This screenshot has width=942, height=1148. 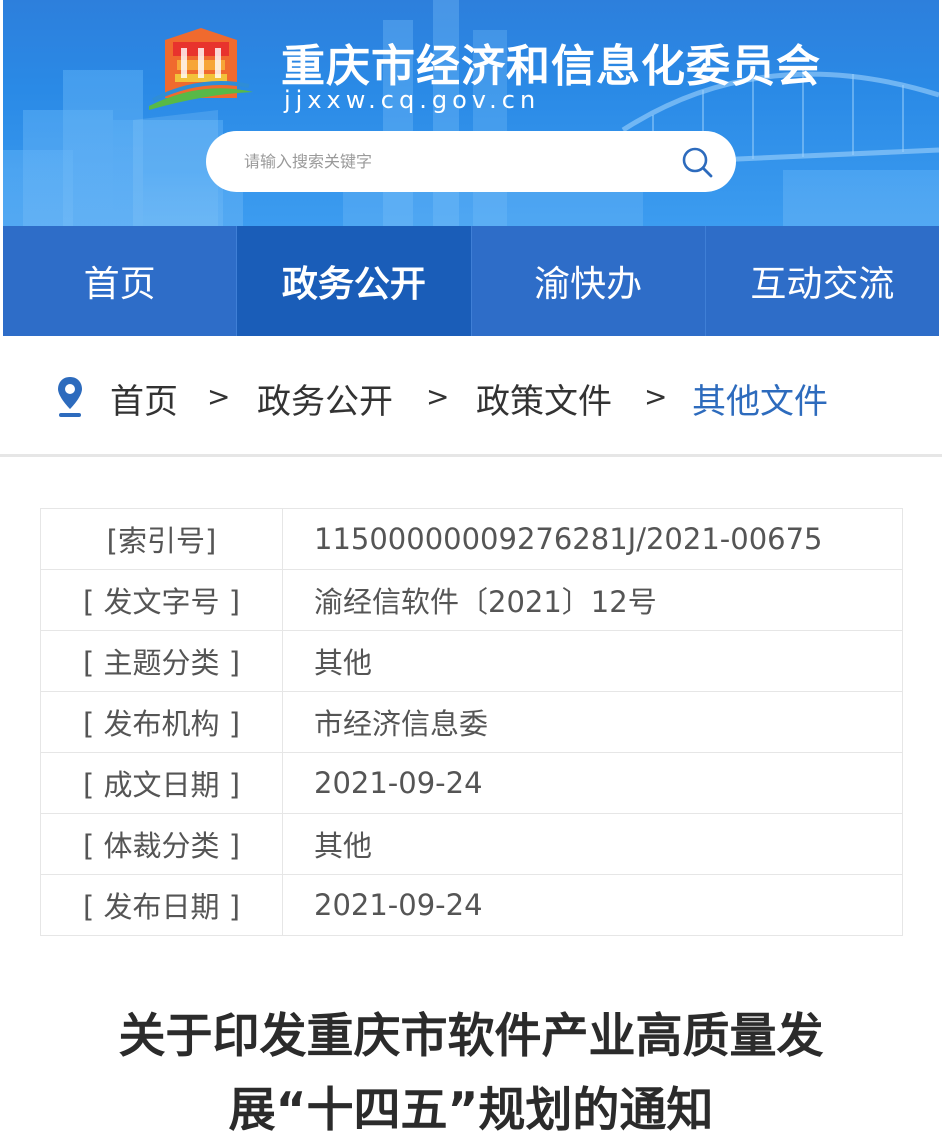 What do you see at coordinates (589, 281) in the screenshot?
I see `nav-item-yukuaiban: 渝快办` at bounding box center [589, 281].